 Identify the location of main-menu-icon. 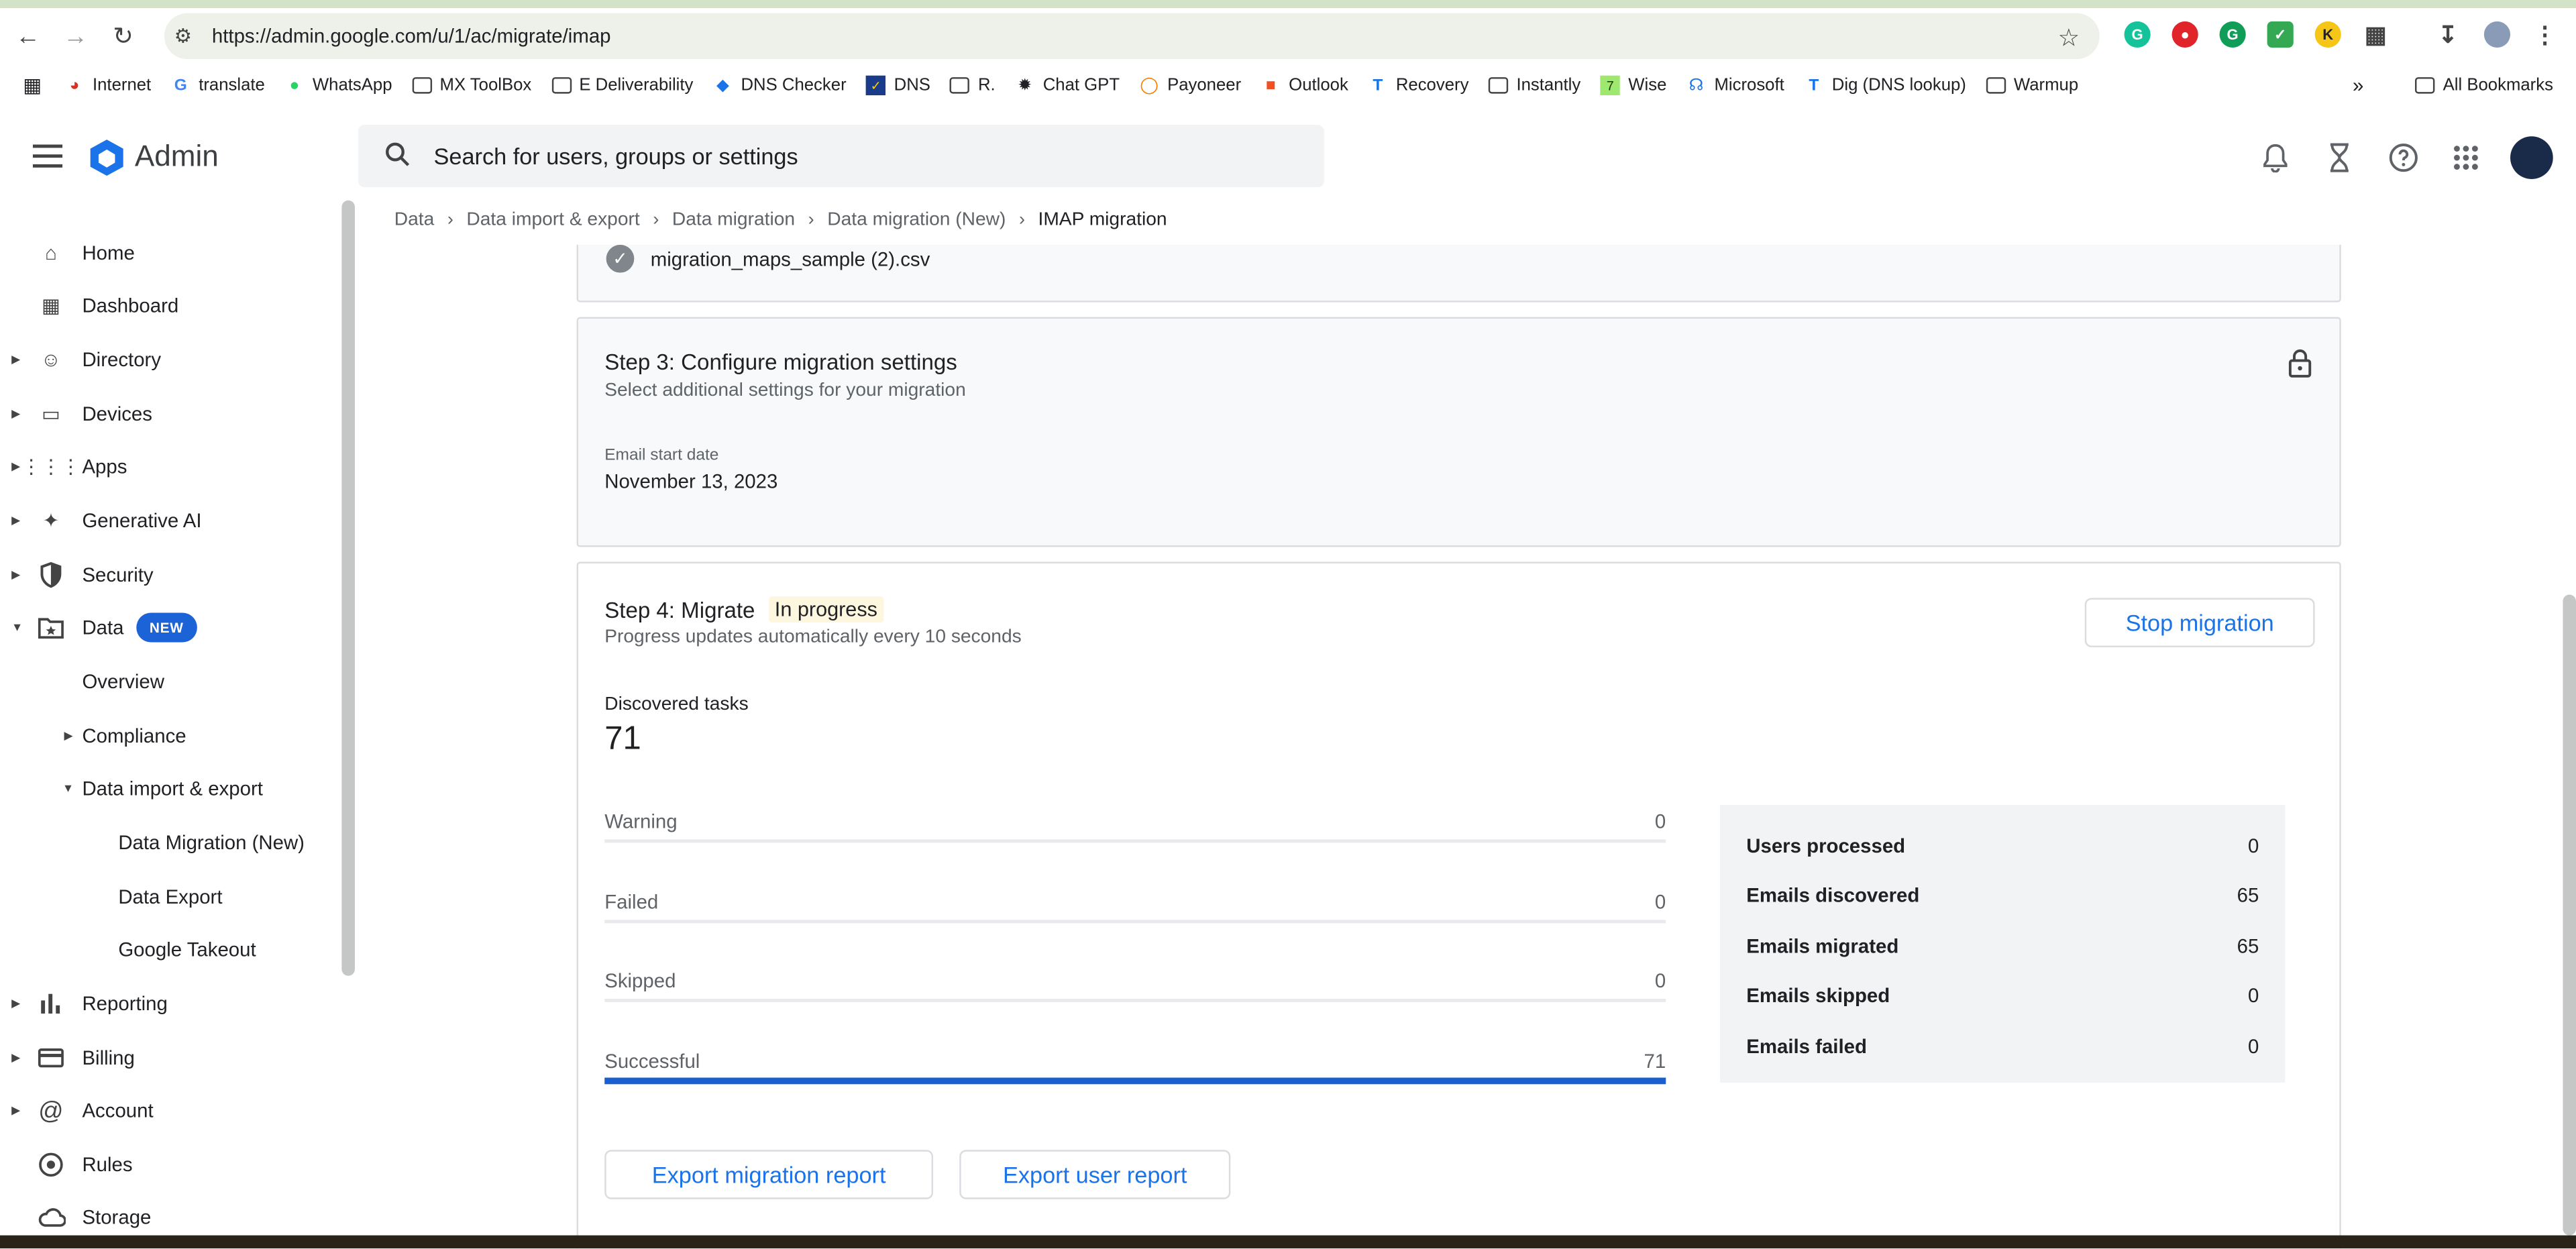
(47, 156).